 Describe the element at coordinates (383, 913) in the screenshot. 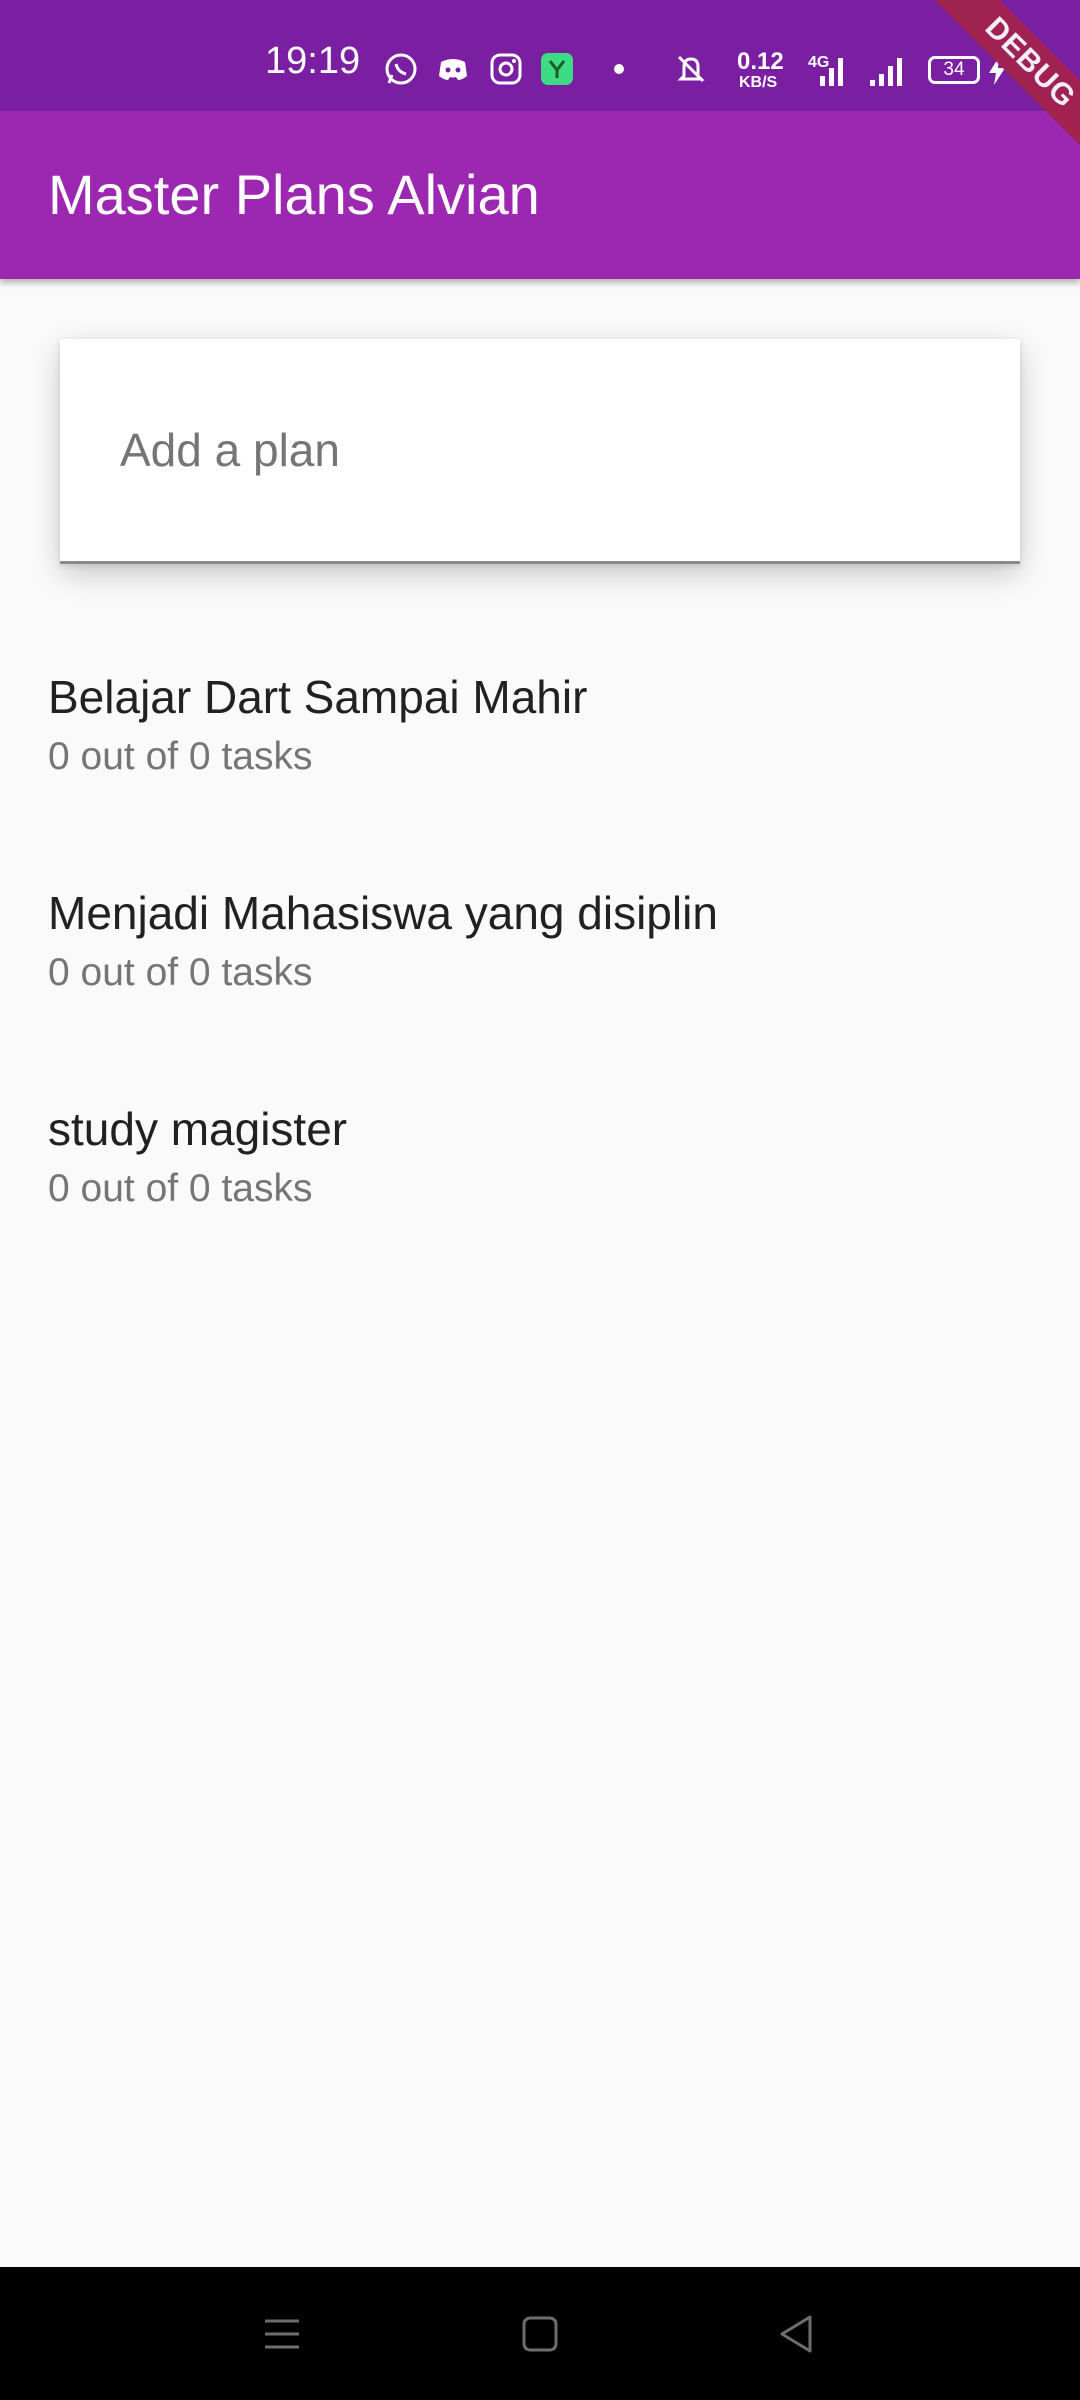

I see `plan-title: Menjadi Mahasiswa yang disiplin` at that location.